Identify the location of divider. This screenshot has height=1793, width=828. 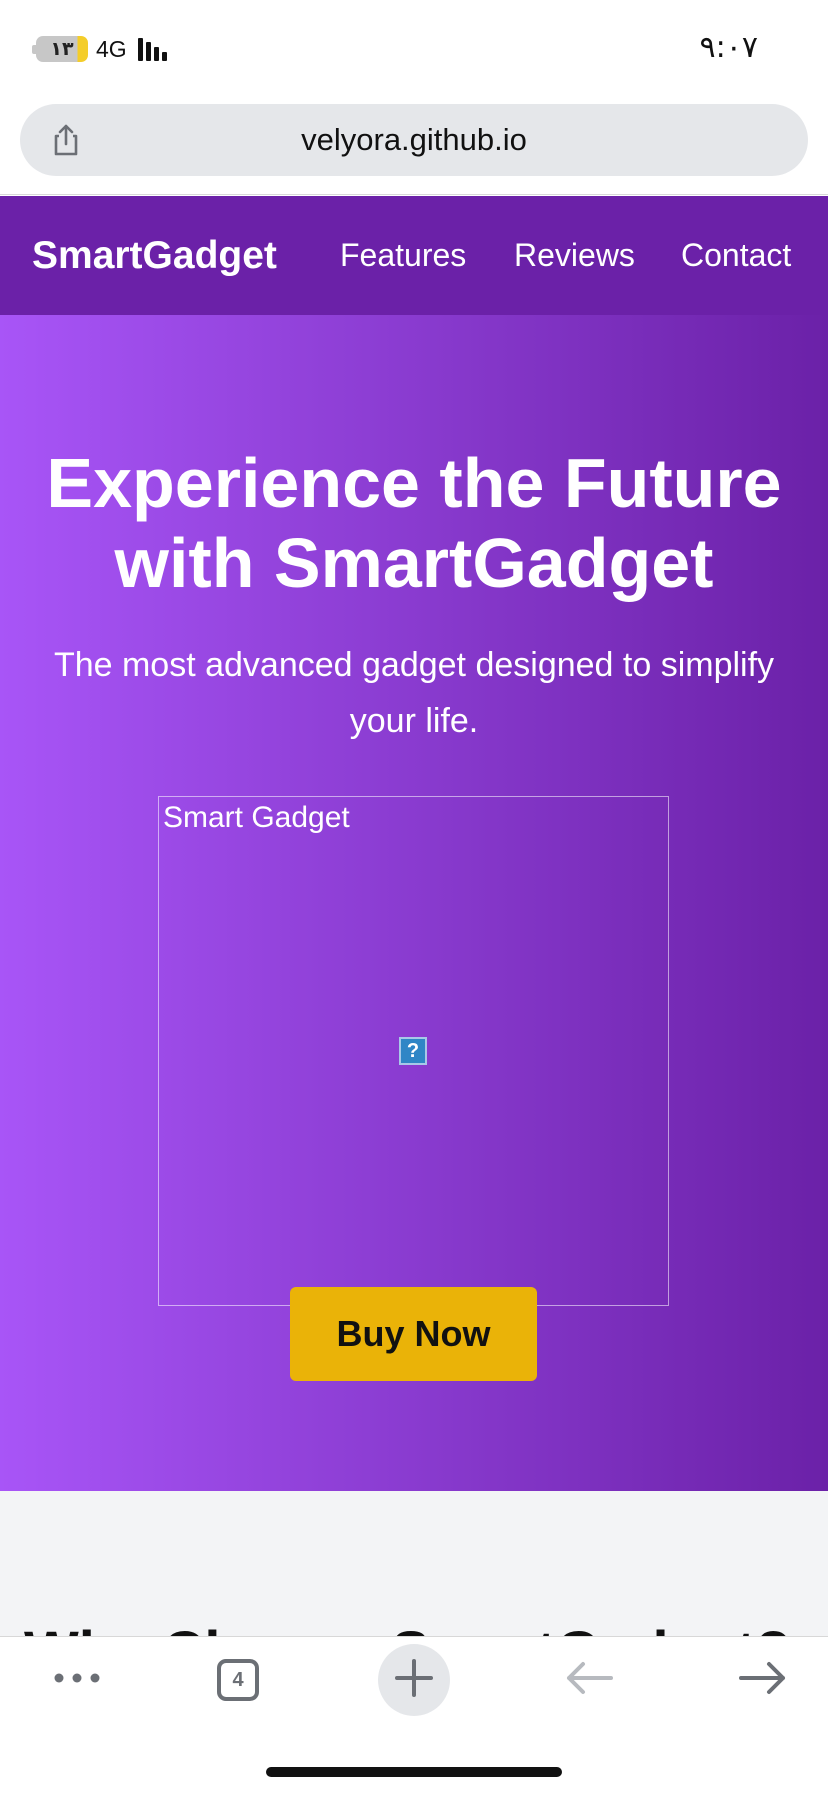
(414, 194).